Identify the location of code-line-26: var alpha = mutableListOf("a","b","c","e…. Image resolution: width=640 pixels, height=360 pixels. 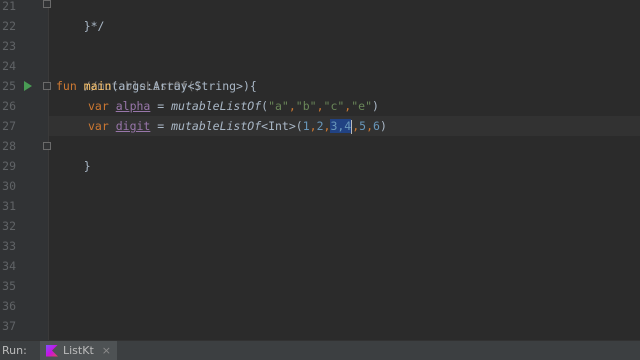
(233, 106).